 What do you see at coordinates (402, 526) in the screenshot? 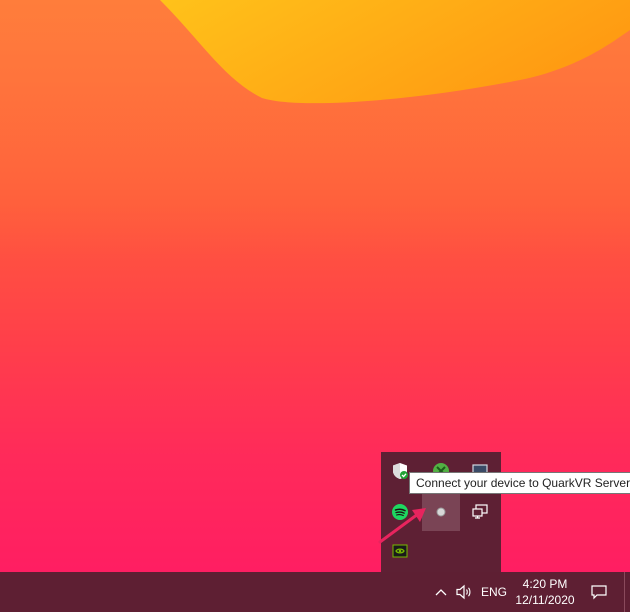
I see `pointer-arrow-annotation` at bounding box center [402, 526].